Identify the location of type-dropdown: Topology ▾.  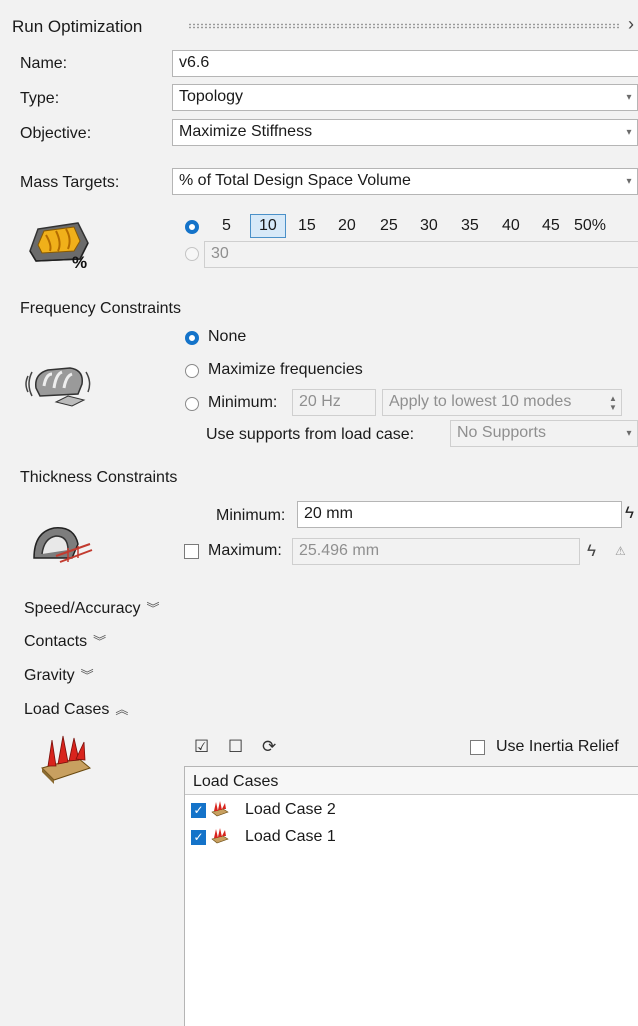
(405, 97).